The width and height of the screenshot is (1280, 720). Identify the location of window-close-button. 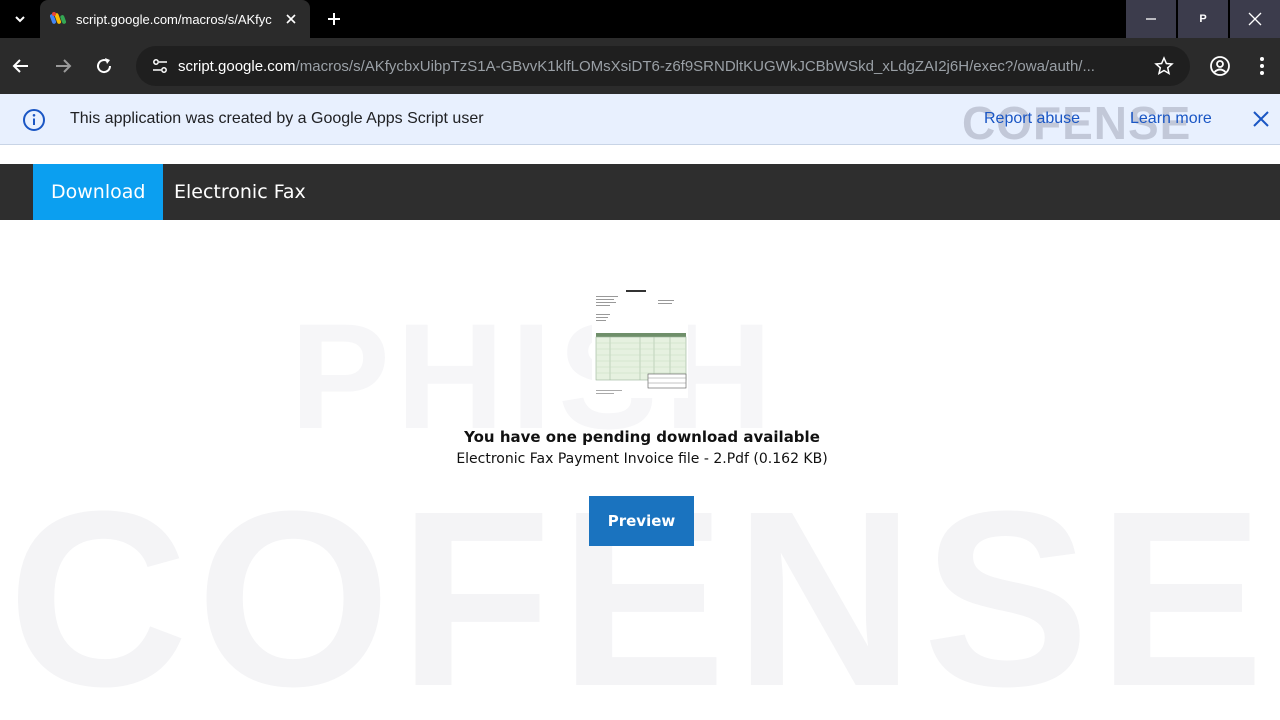
(1255, 19).